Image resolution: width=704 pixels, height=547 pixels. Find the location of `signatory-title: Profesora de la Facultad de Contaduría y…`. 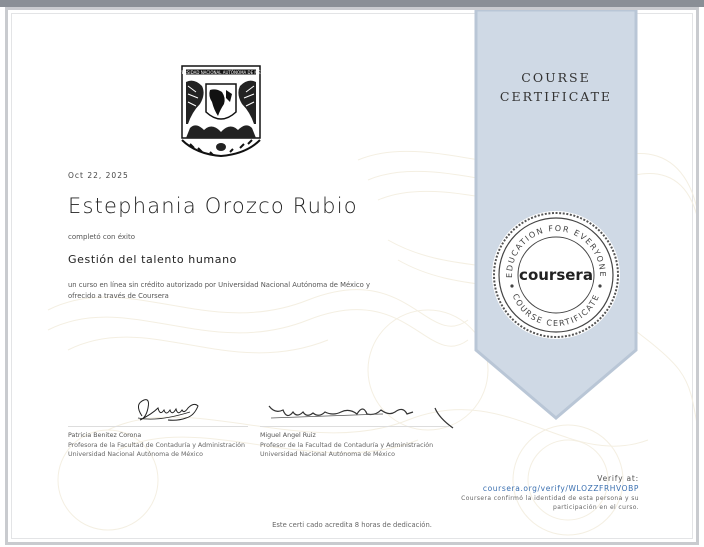

signatory-title: Profesora de la Facultad de Contaduría y… is located at coordinates (157, 445).